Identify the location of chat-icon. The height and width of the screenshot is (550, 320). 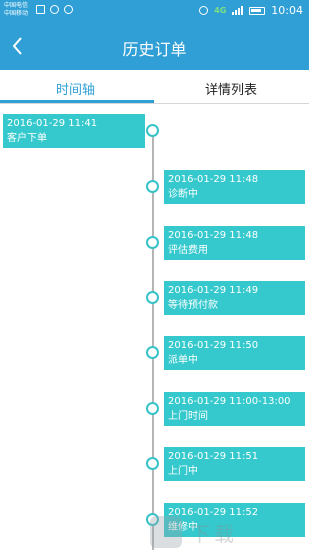
(54, 9).